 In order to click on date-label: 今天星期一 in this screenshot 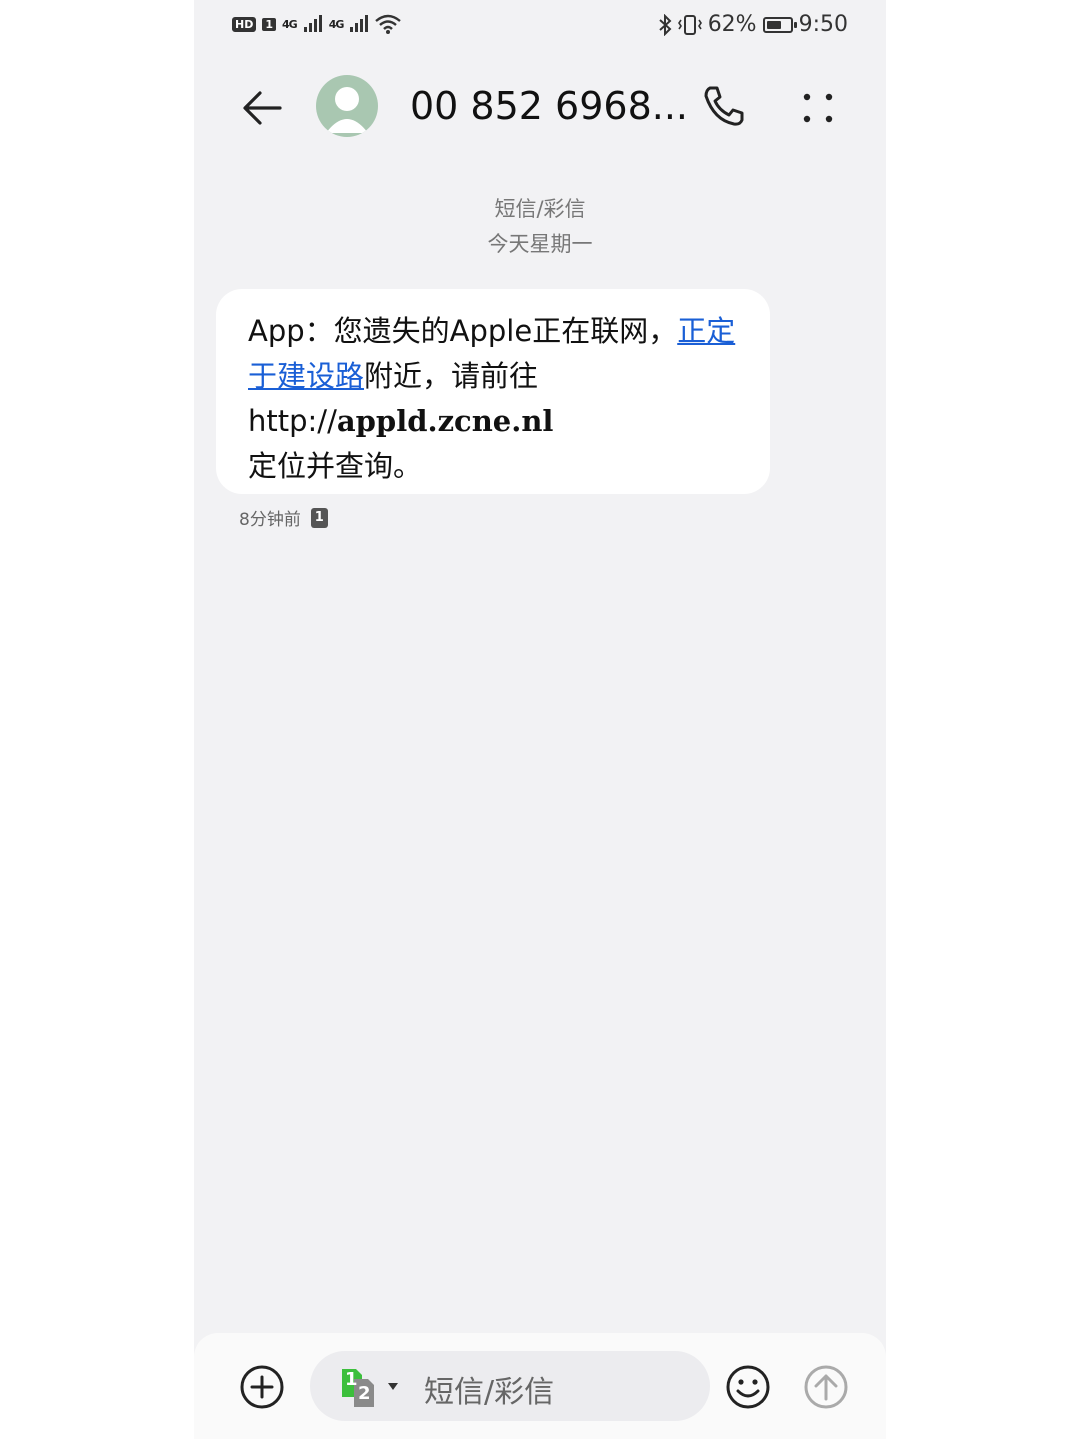, I will do `click(540, 244)`.